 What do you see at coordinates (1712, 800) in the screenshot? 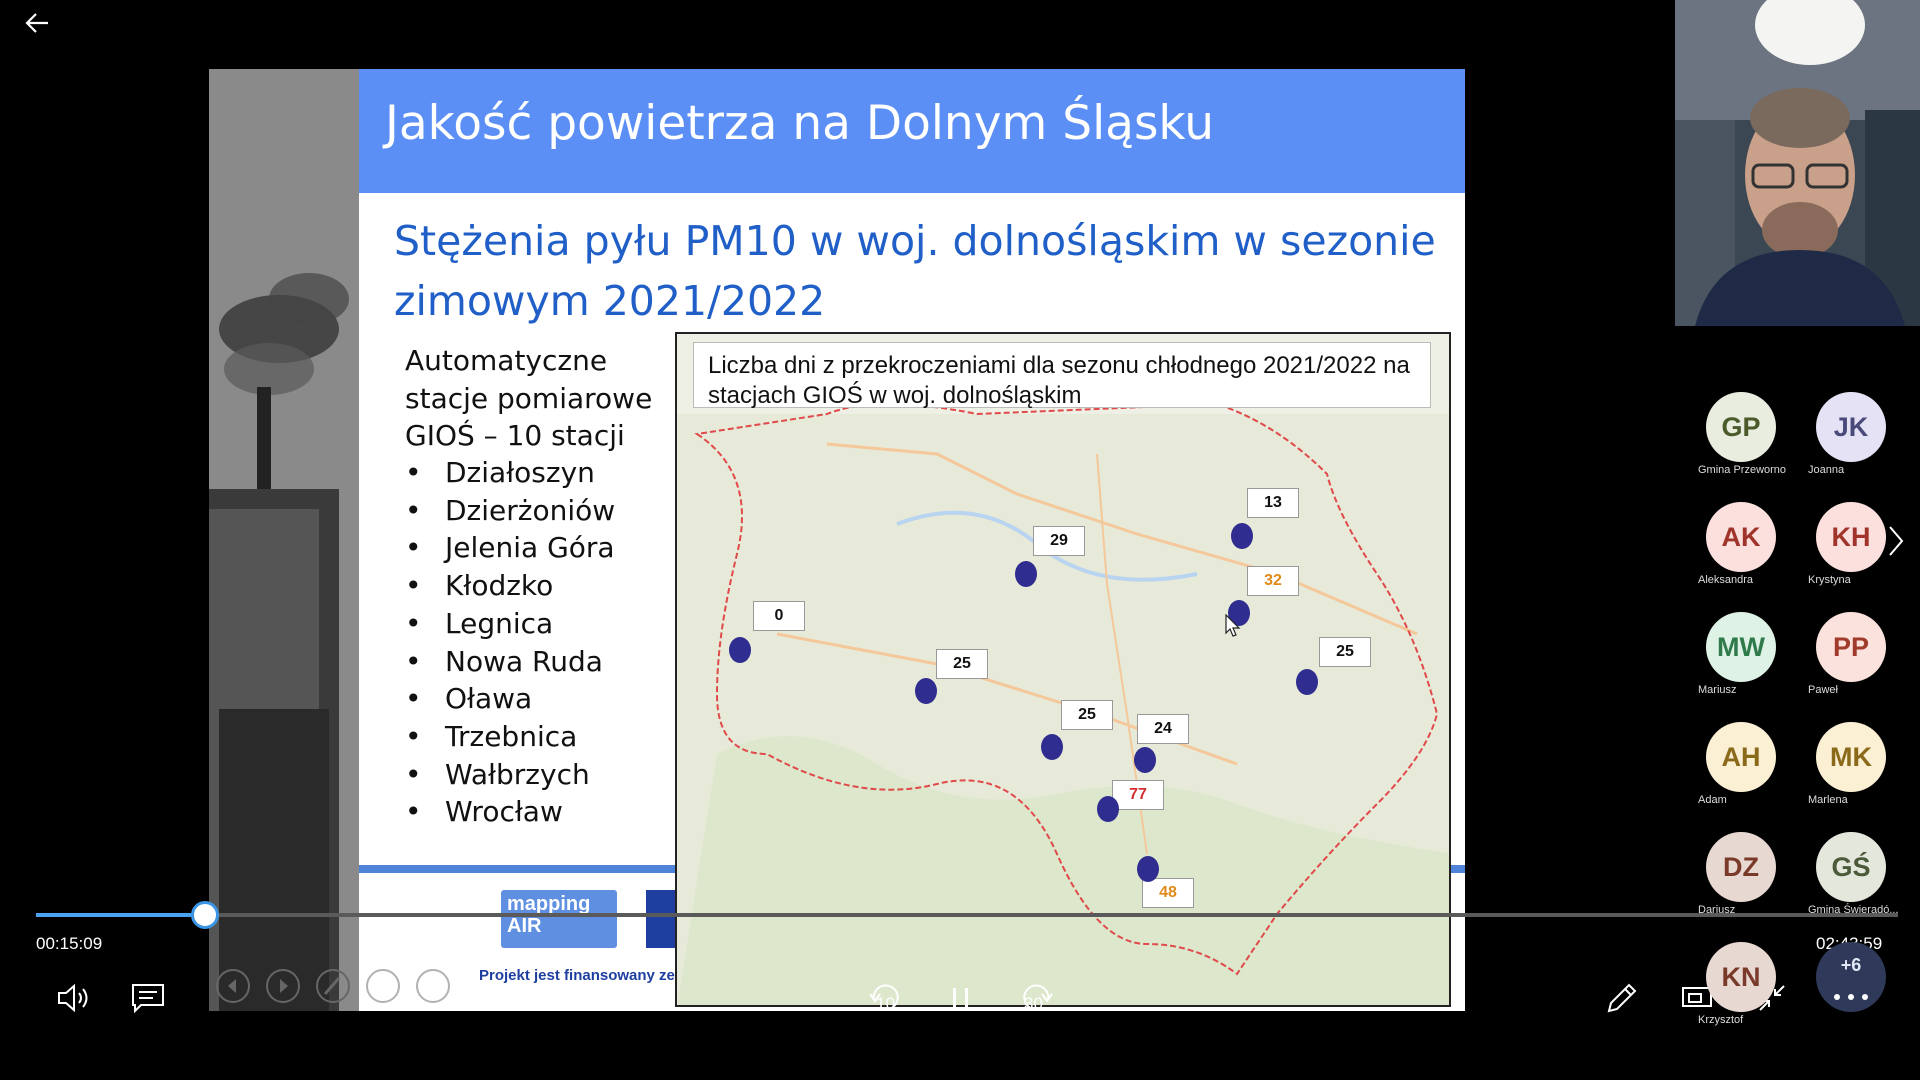
I see `participant-name: Adam` at bounding box center [1712, 800].